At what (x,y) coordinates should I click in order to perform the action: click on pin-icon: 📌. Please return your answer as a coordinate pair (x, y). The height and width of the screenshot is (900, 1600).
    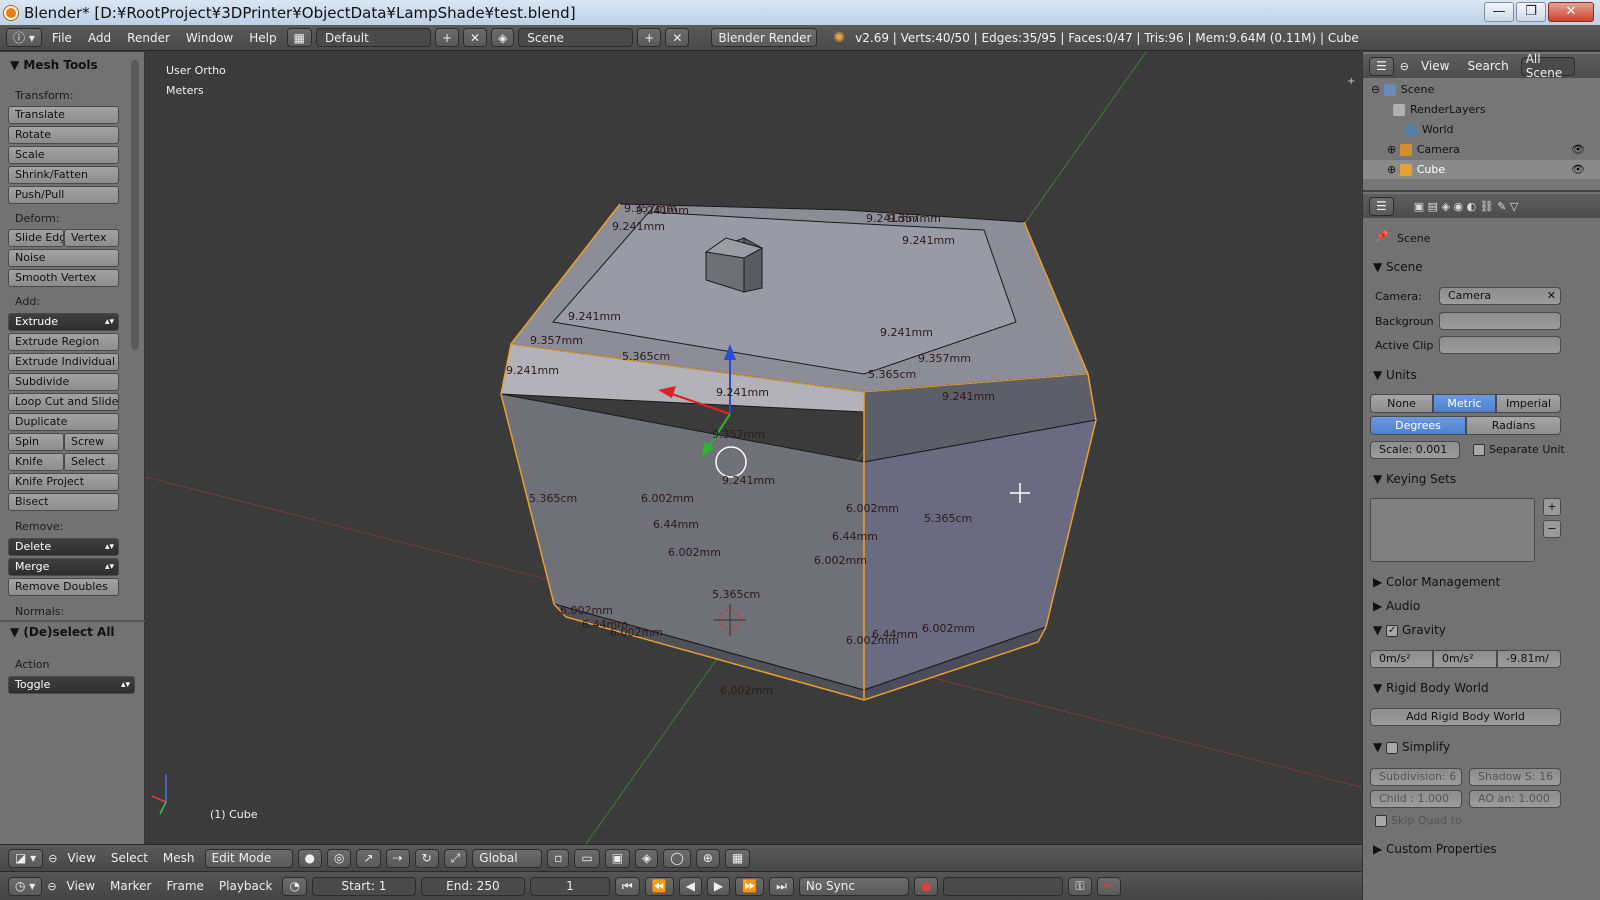
    Looking at the image, I should click on (1382, 236).